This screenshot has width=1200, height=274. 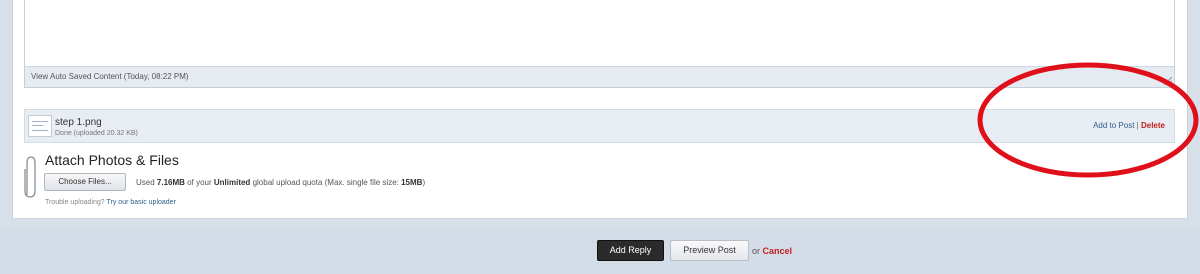 What do you see at coordinates (96, 133) in the screenshot?
I see `attachment-status: Done (uploaded 20.32 KB)` at bounding box center [96, 133].